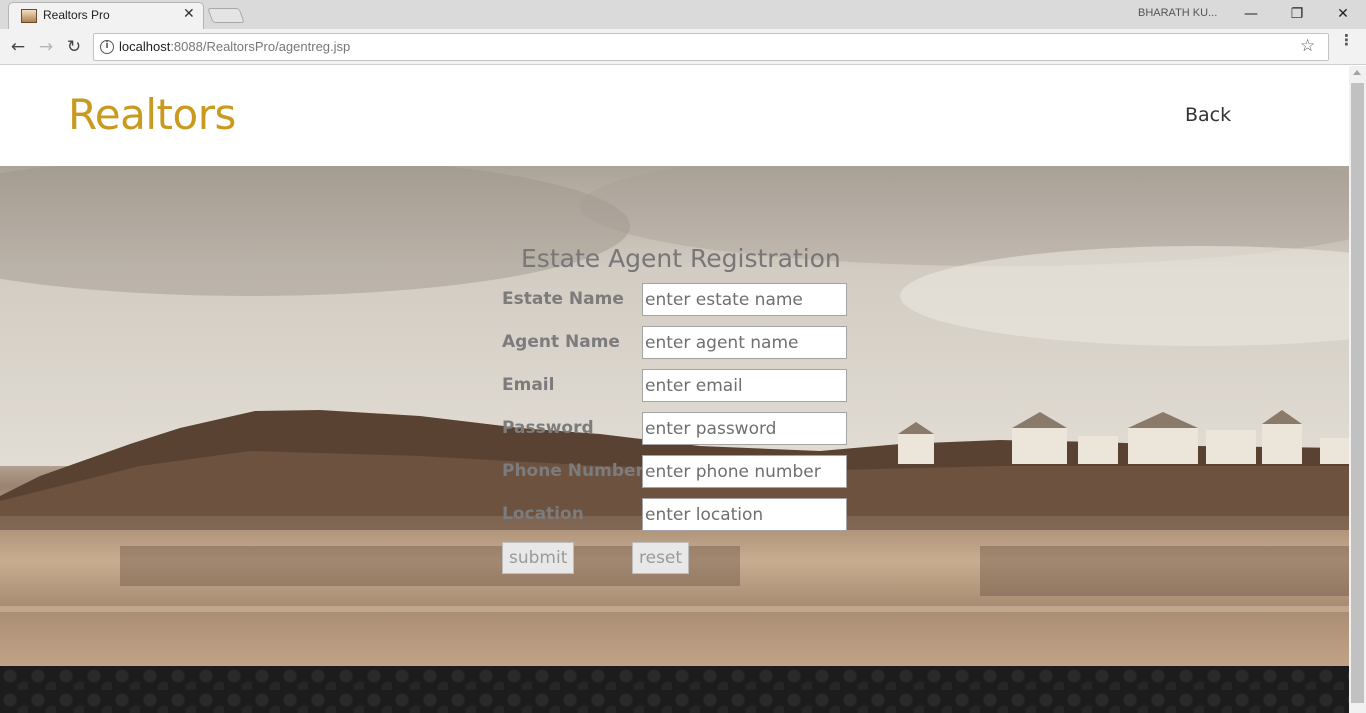 The height and width of the screenshot is (713, 1366). I want to click on submit-button: submit, so click(538, 558).